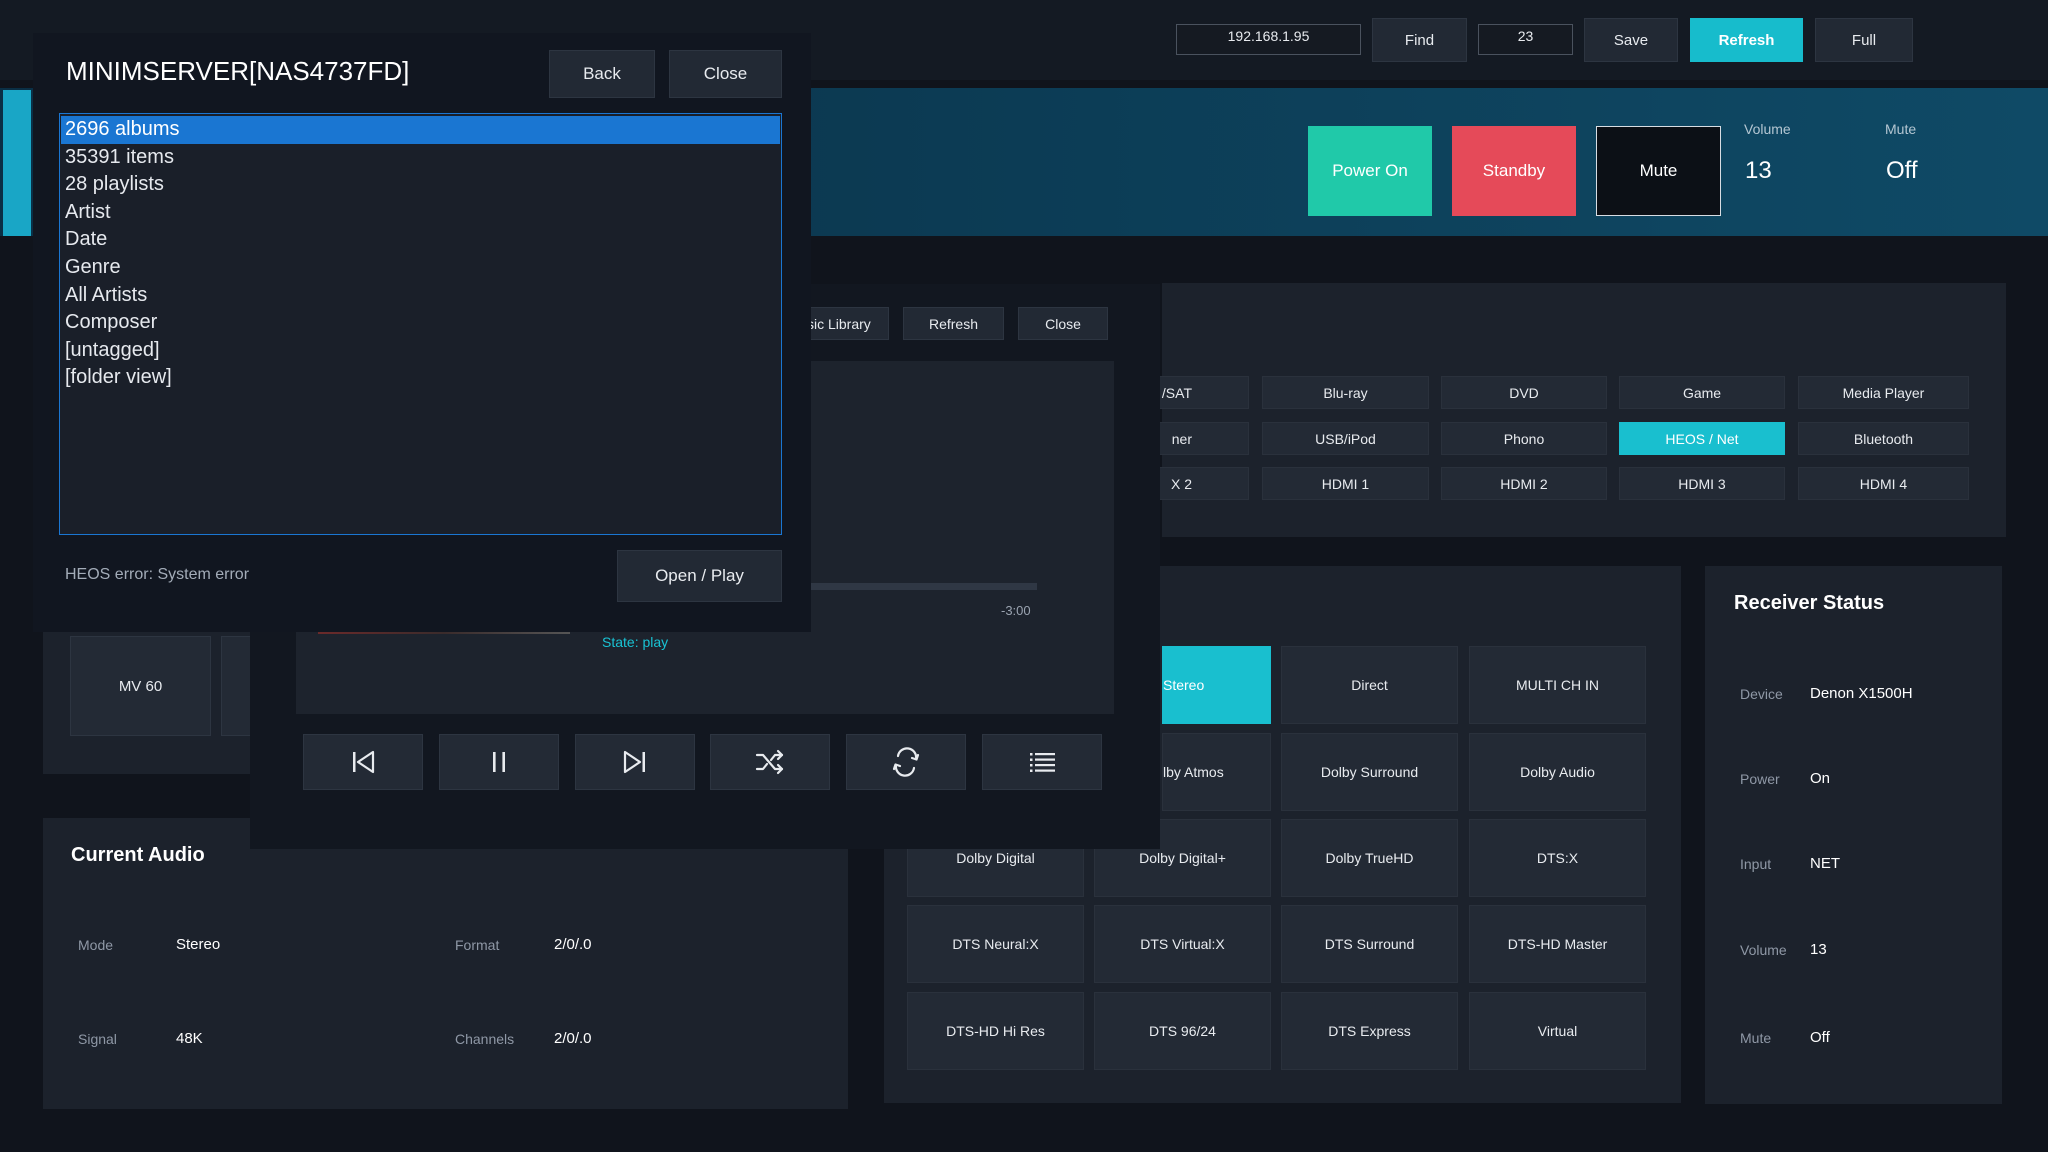  What do you see at coordinates (236, 686) in the screenshot?
I see `favorite-next-button` at bounding box center [236, 686].